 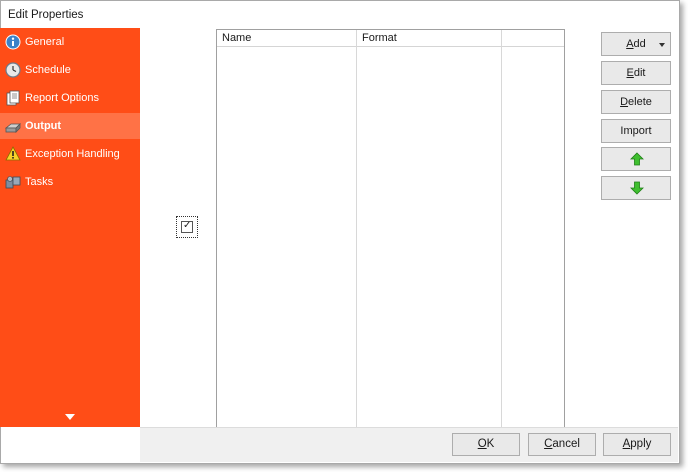 I want to click on sidebar-item-schedule: Schedule, so click(x=70, y=70).